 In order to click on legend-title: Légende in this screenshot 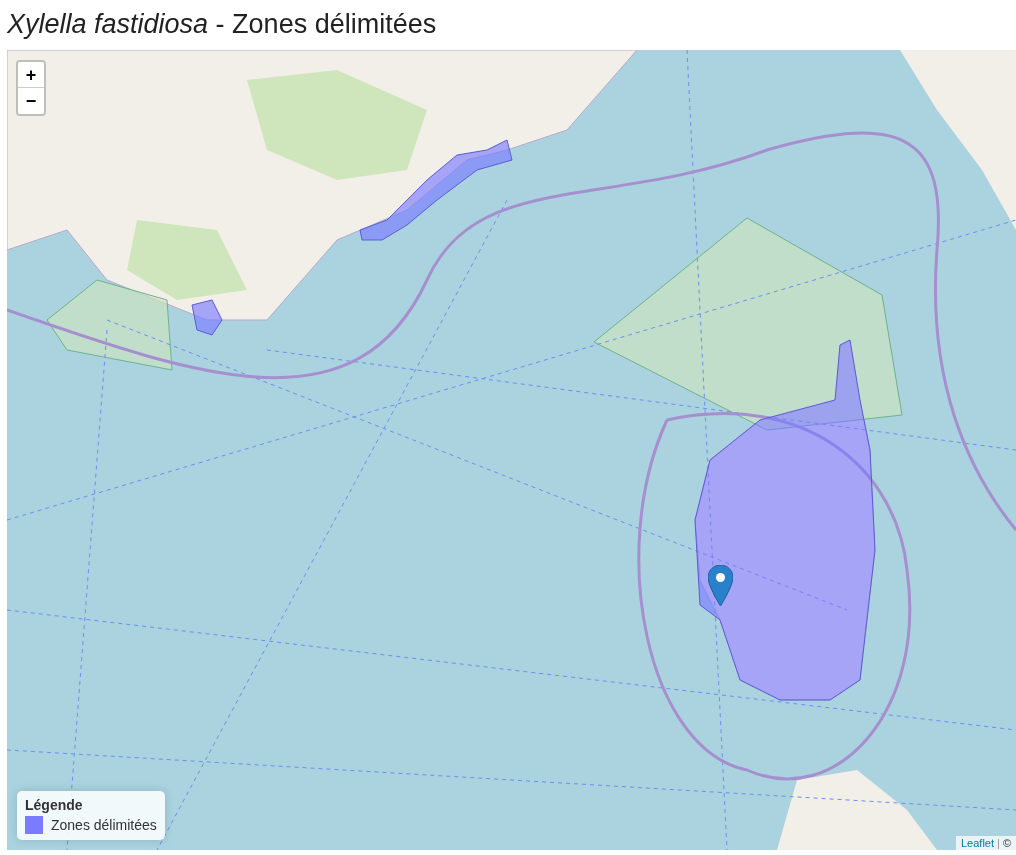, I will do `click(54, 805)`.